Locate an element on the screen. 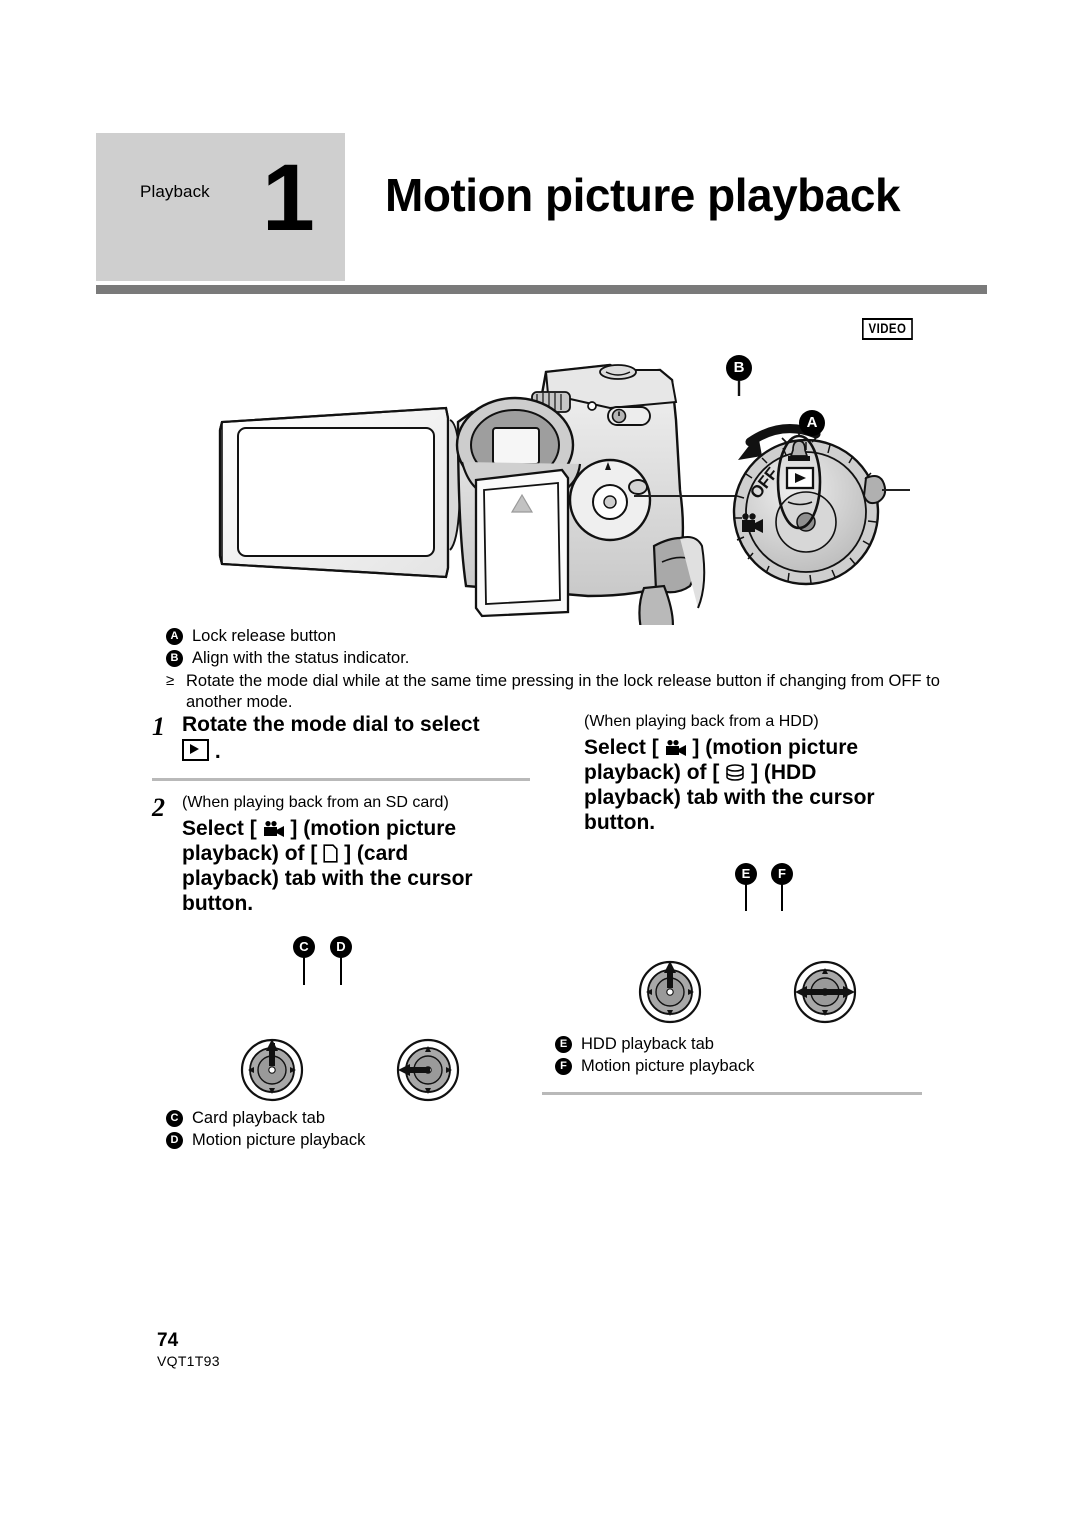 This screenshot has height=1526, width=1080. page-title: Motion picture playback is located at coordinates (643, 195).